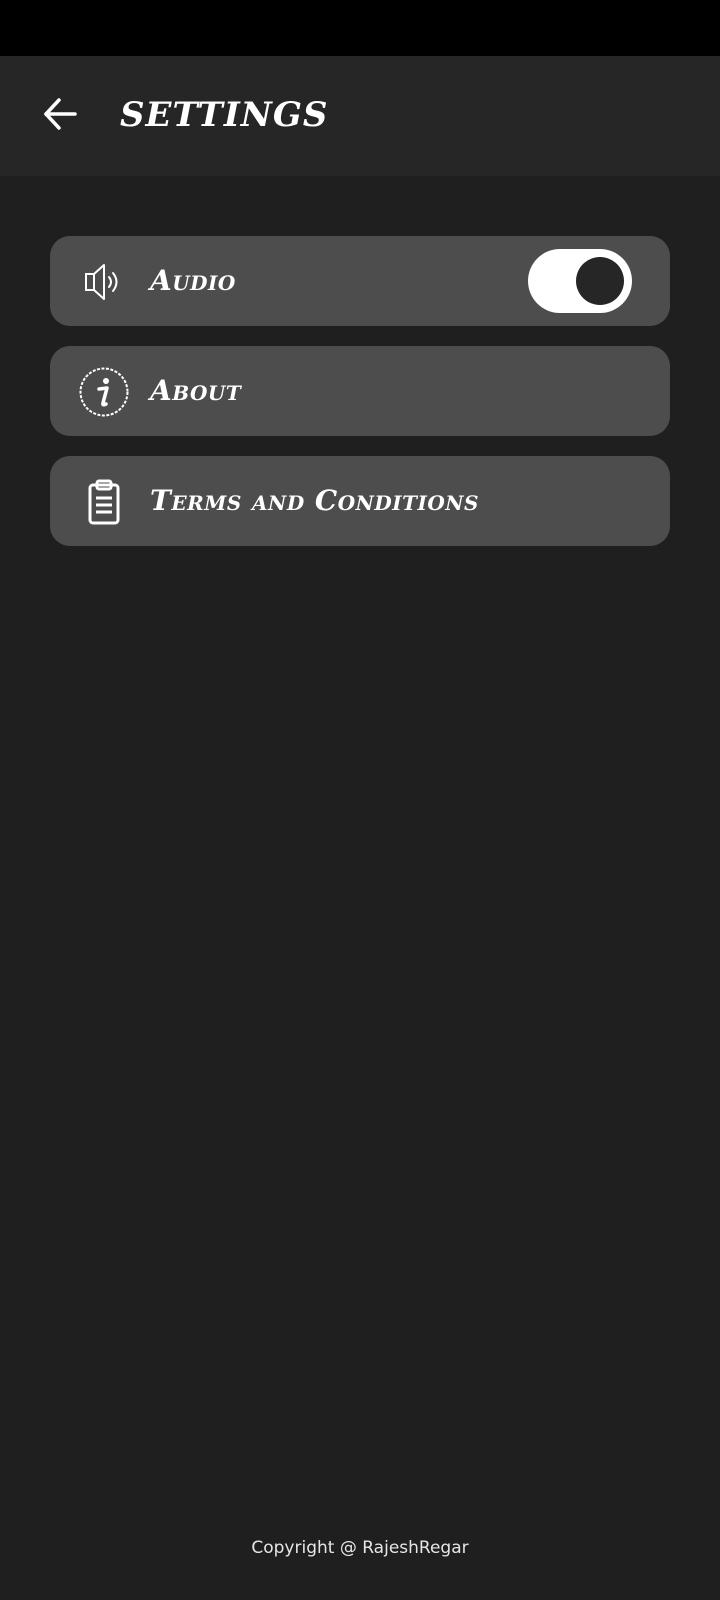  What do you see at coordinates (360, 28) in the screenshot?
I see `status-bar` at bounding box center [360, 28].